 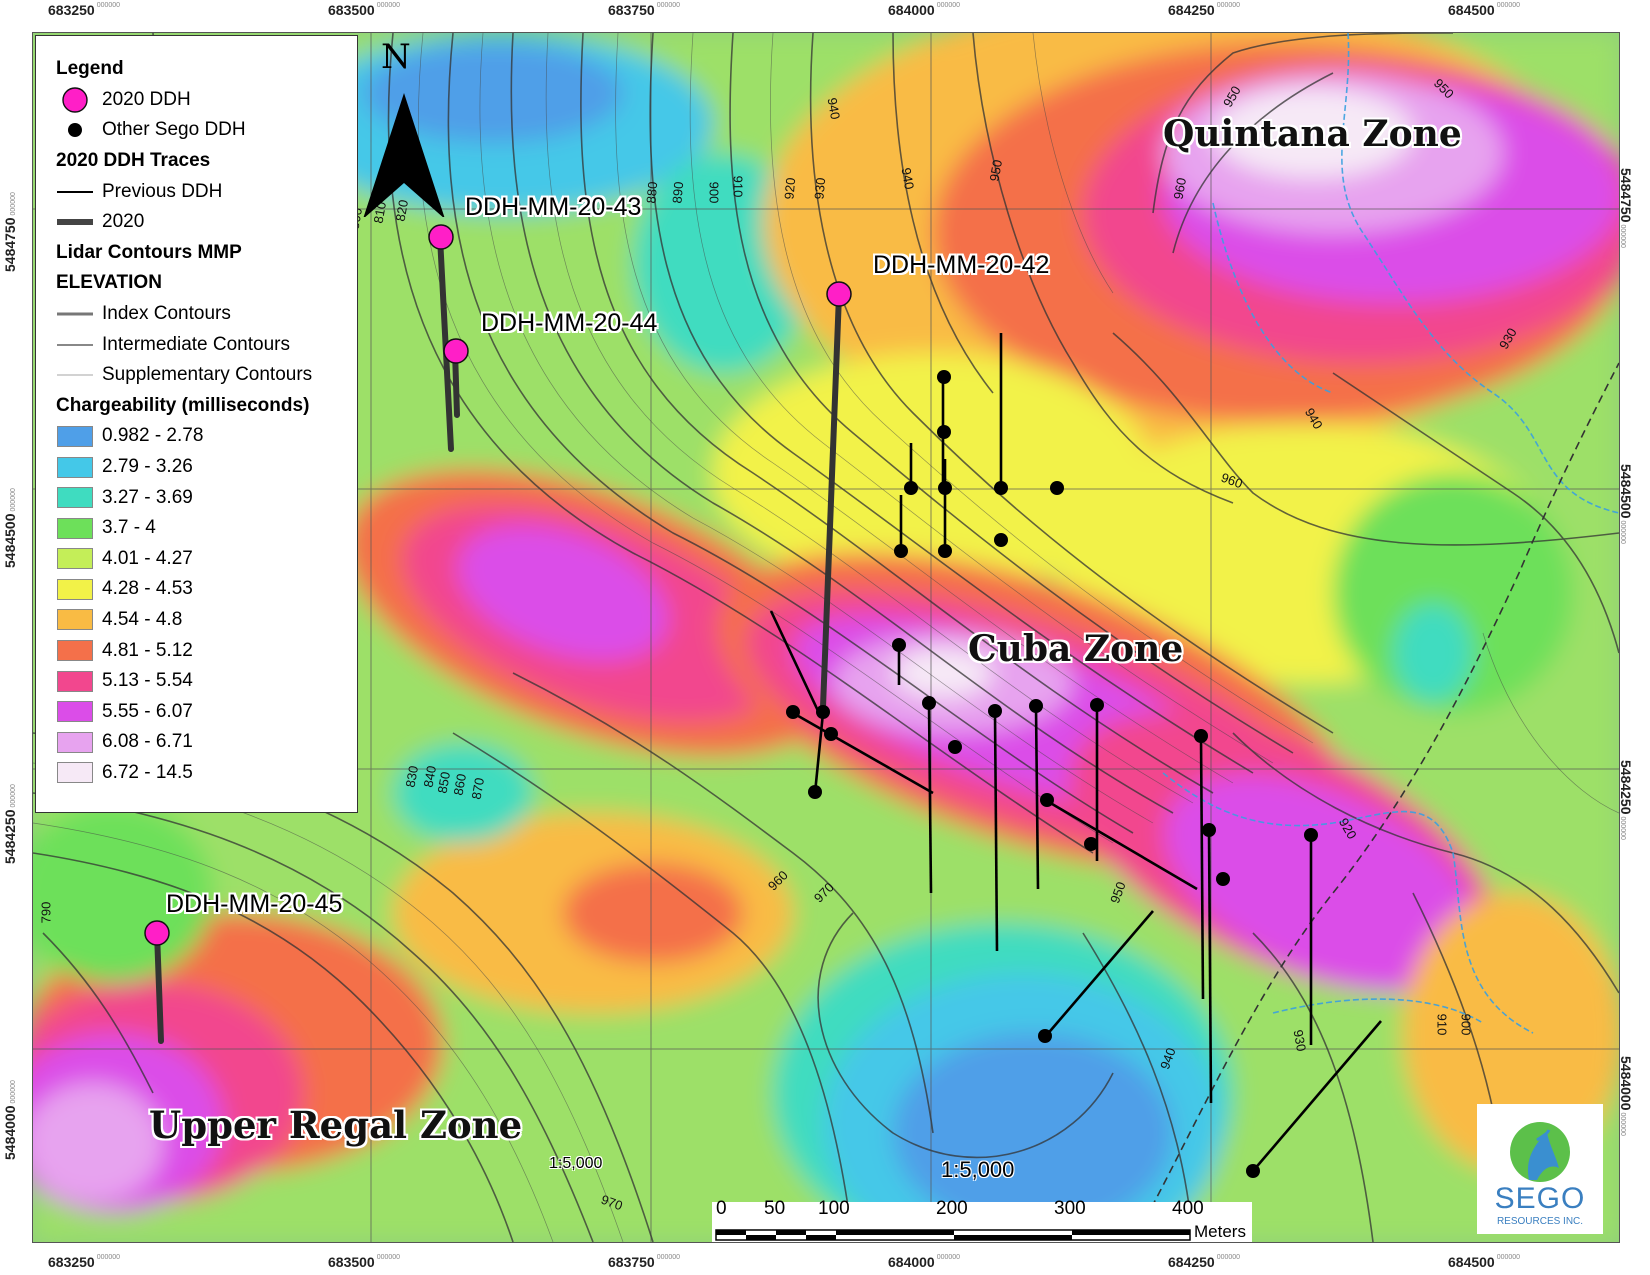 What do you see at coordinates (75, 100) in the screenshot?
I see `ddh-2020-symbol-icon` at bounding box center [75, 100].